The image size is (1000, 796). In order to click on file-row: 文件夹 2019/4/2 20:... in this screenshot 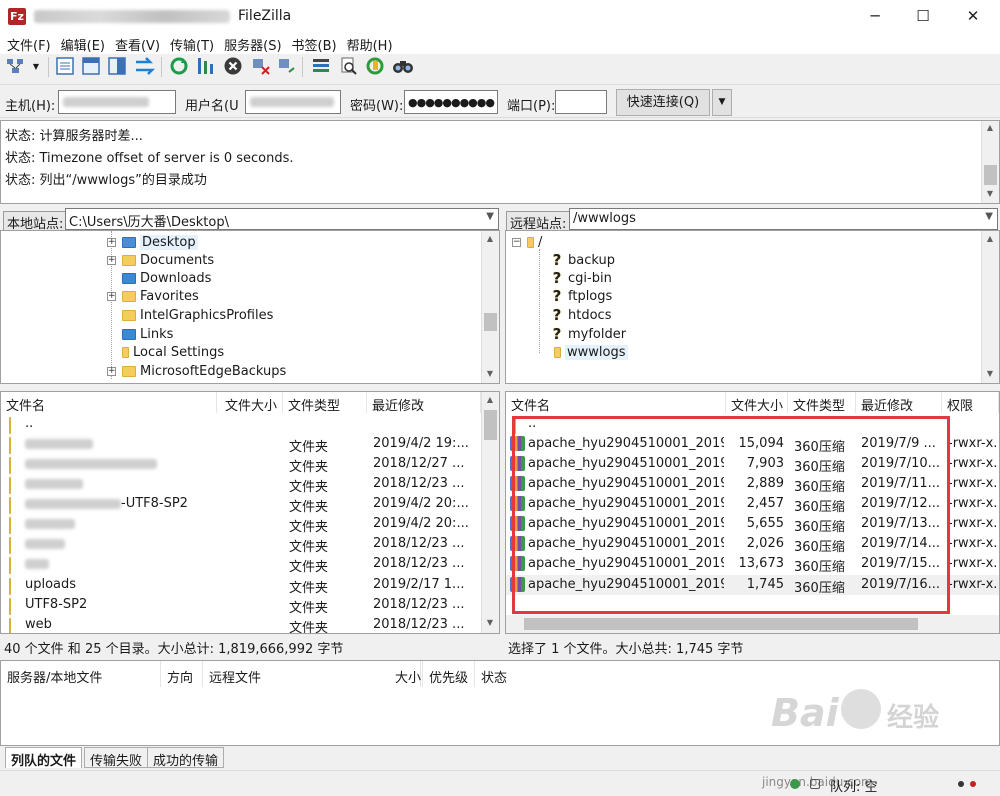, I will do `click(241, 524)`.